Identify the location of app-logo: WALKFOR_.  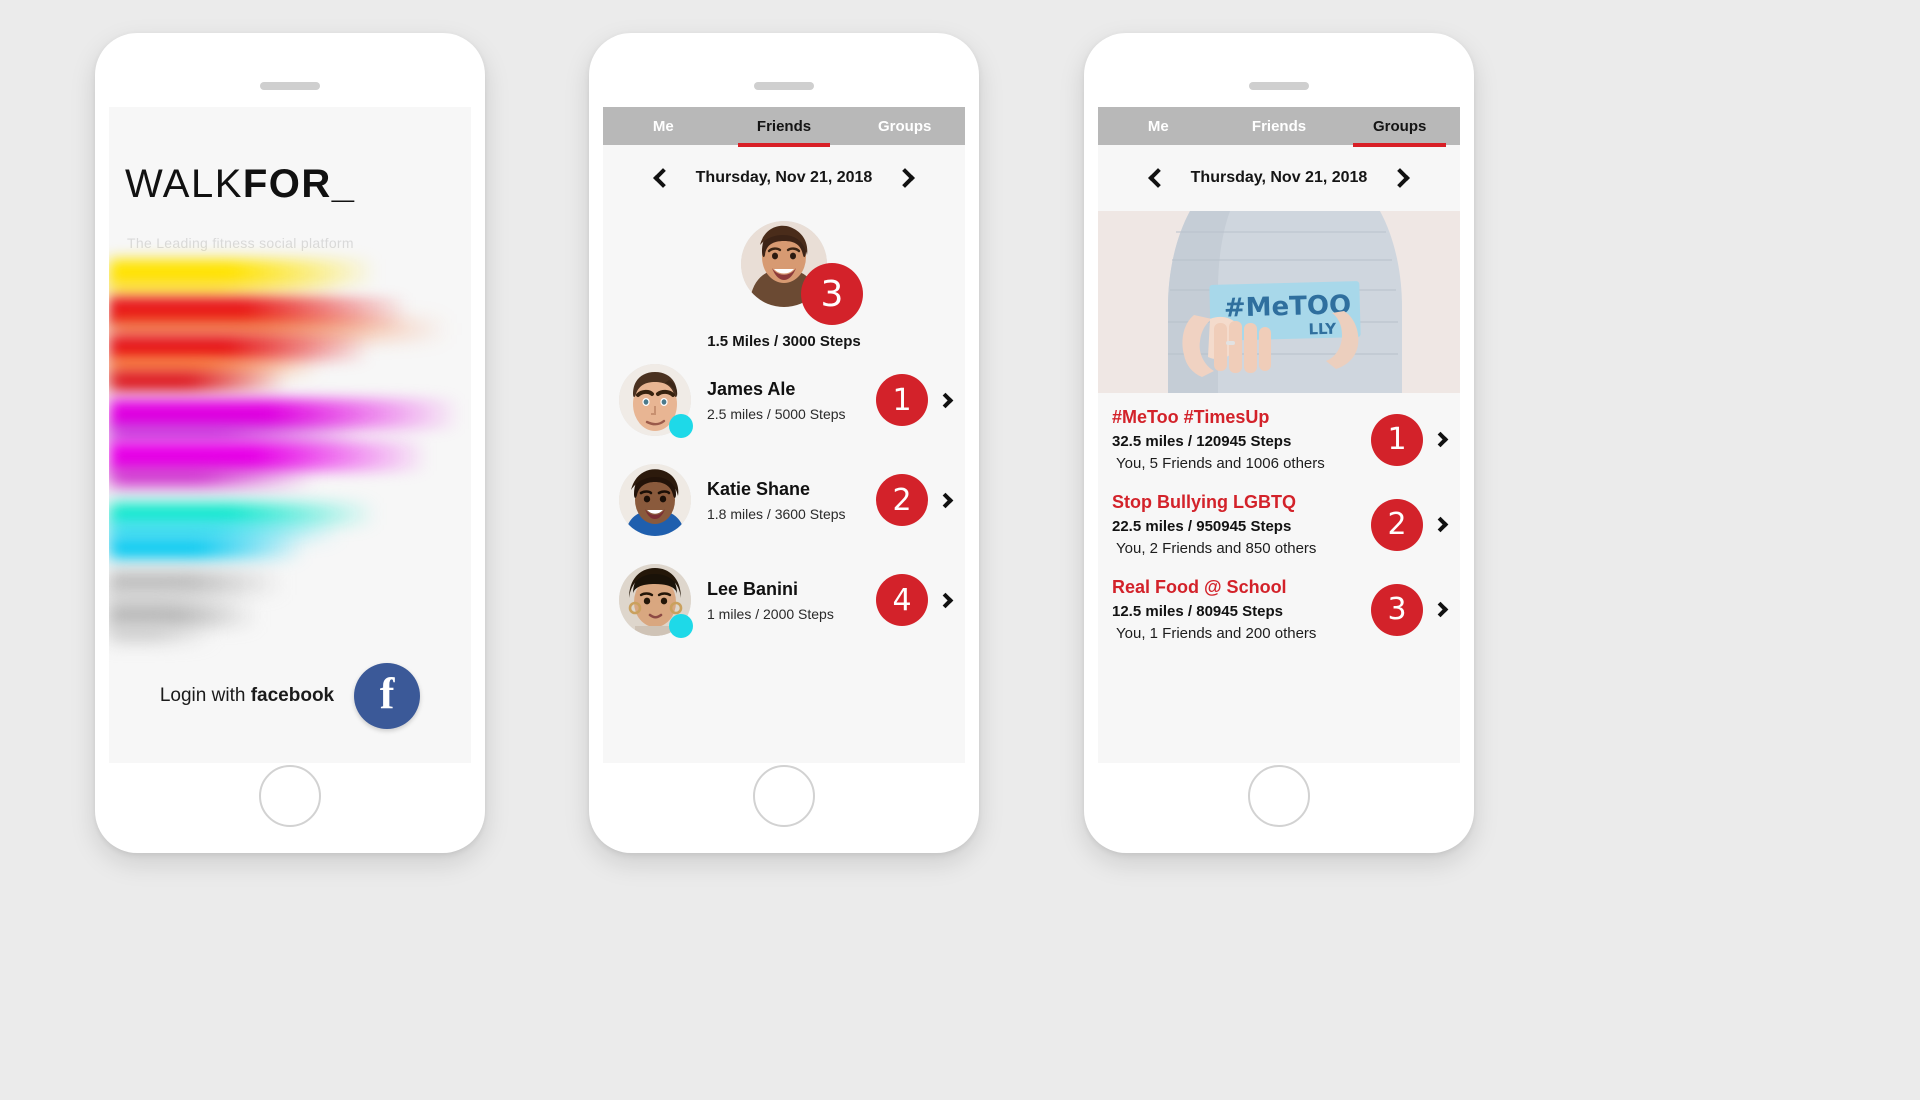
(240, 184).